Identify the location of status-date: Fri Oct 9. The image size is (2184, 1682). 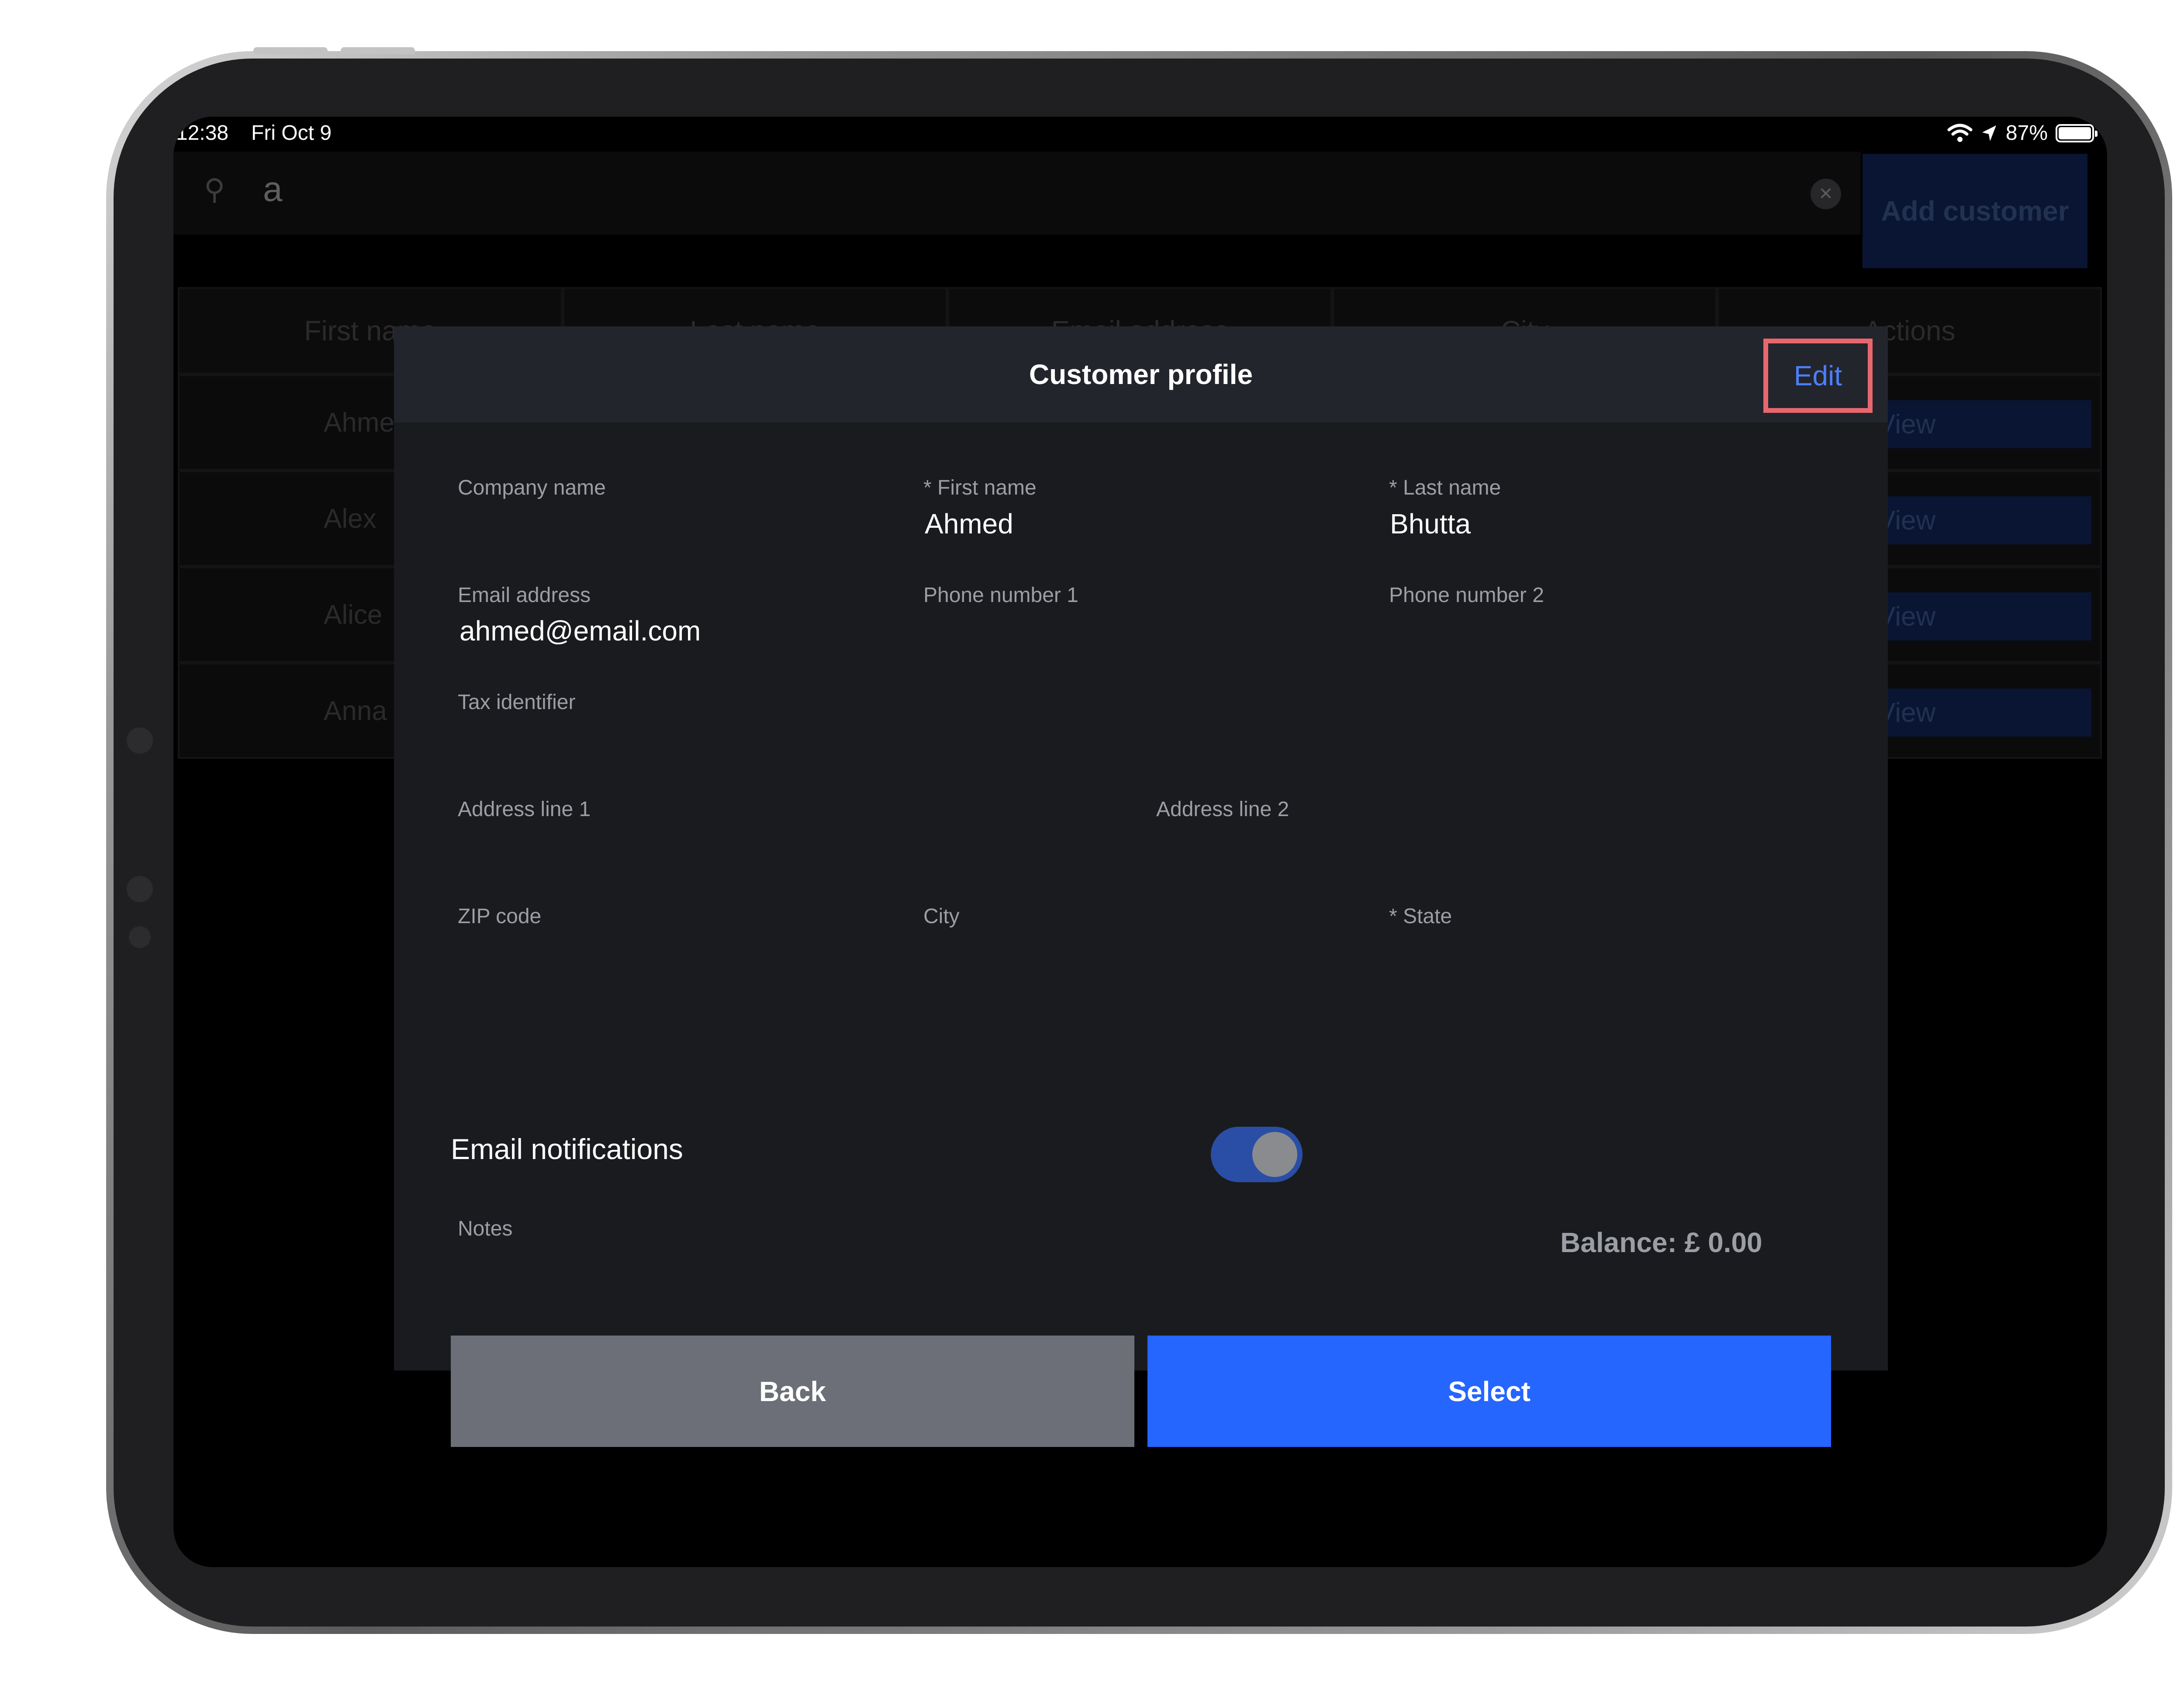
(291, 133).